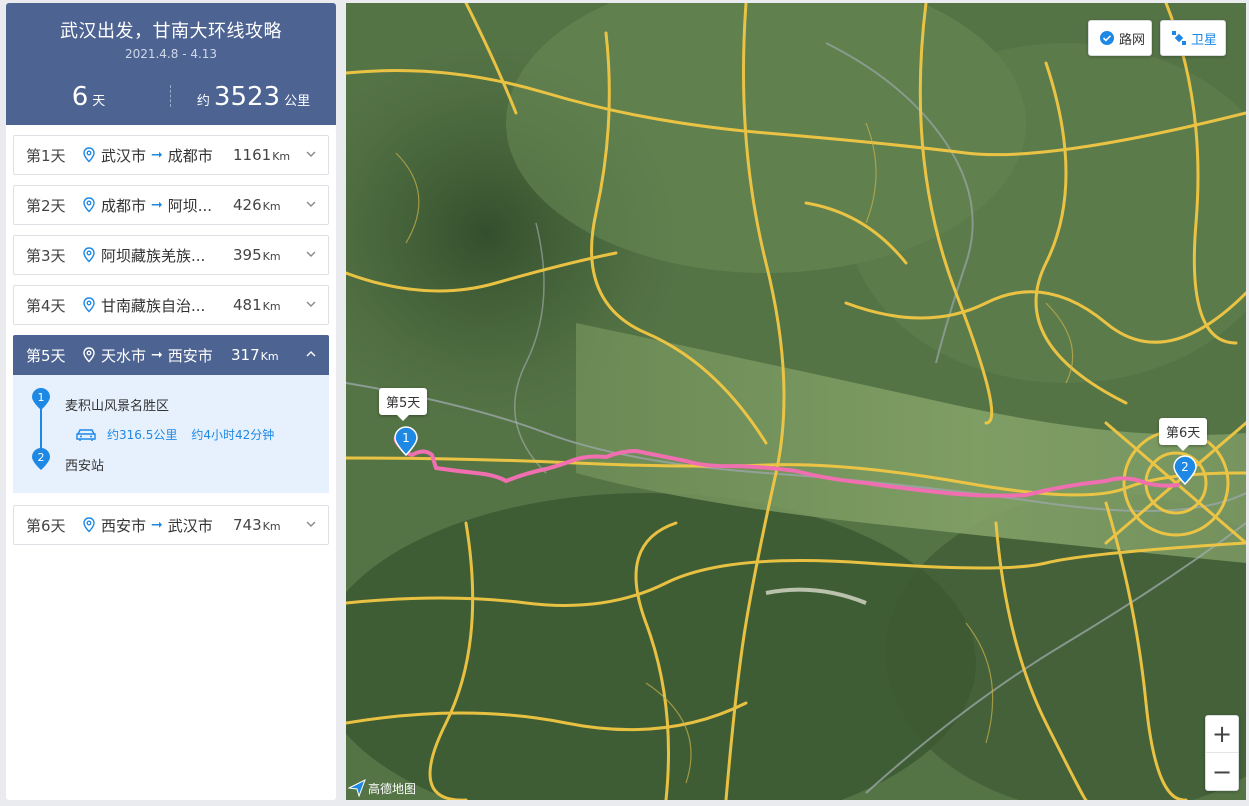 Image resolution: width=1249 pixels, height=806 pixels. Describe the element at coordinates (124, 155) in the screenshot. I see `day-from: 武汉市` at that location.